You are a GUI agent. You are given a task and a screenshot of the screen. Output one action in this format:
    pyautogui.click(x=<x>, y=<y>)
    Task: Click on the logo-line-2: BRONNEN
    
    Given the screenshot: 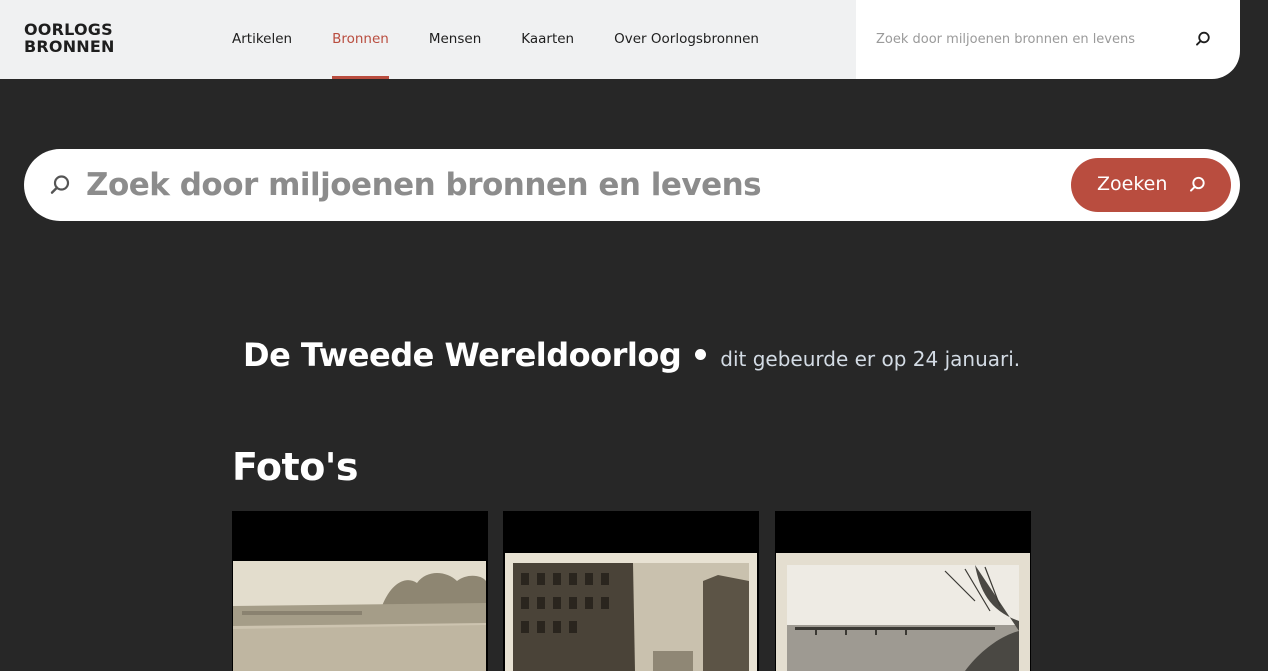 What is the action you would take?
    pyautogui.click(x=69, y=46)
    